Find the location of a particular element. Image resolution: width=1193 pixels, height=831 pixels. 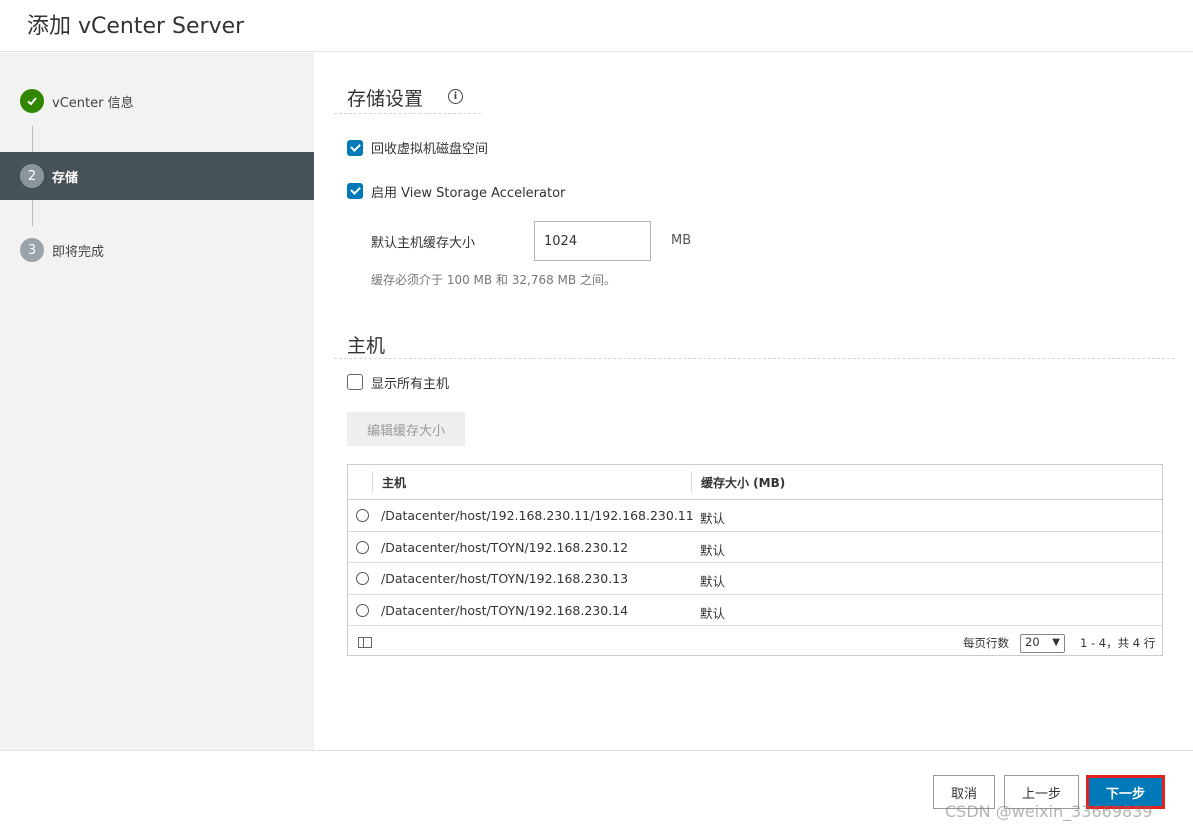

check-icon is located at coordinates (32, 101).